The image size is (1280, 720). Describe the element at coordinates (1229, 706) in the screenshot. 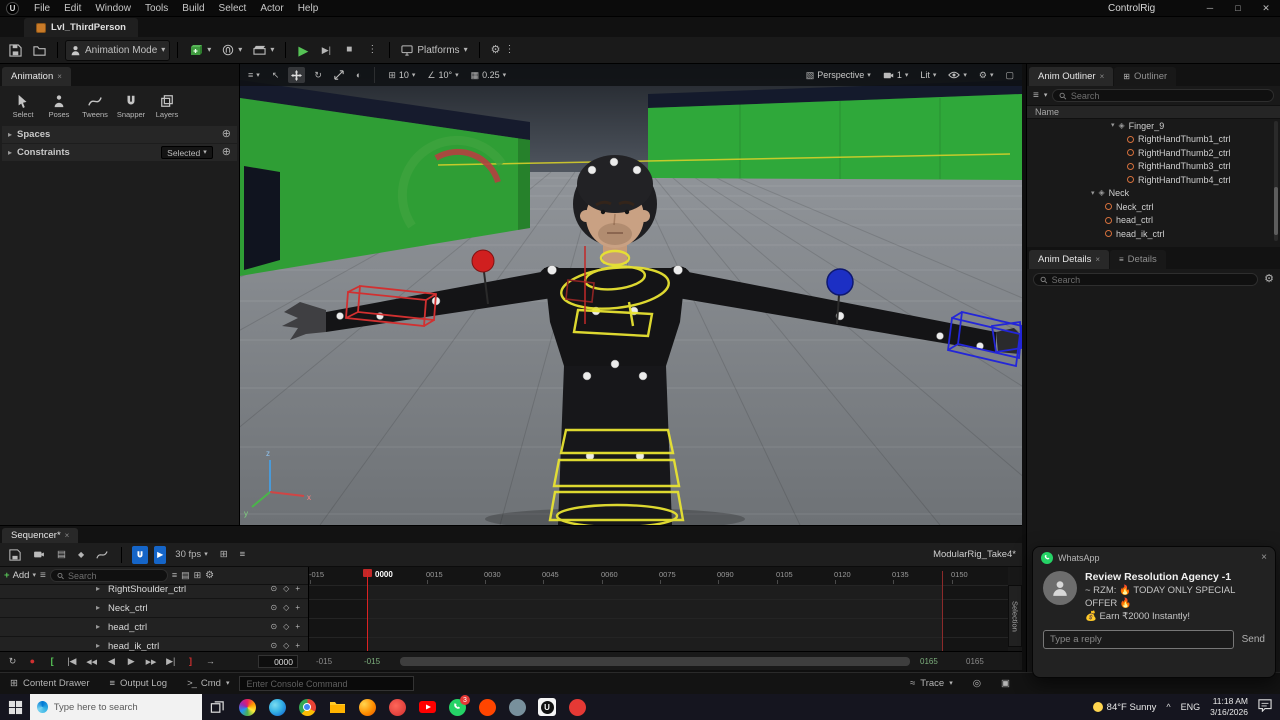

I see `clock: 11:18 AM 3/16/2026` at that location.